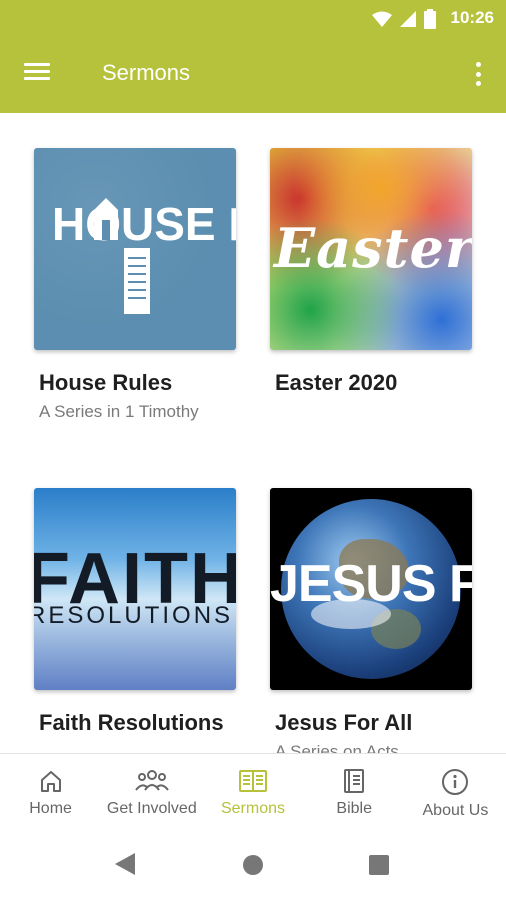 The width and height of the screenshot is (506, 900). I want to click on bible-icon, so click(354, 781).